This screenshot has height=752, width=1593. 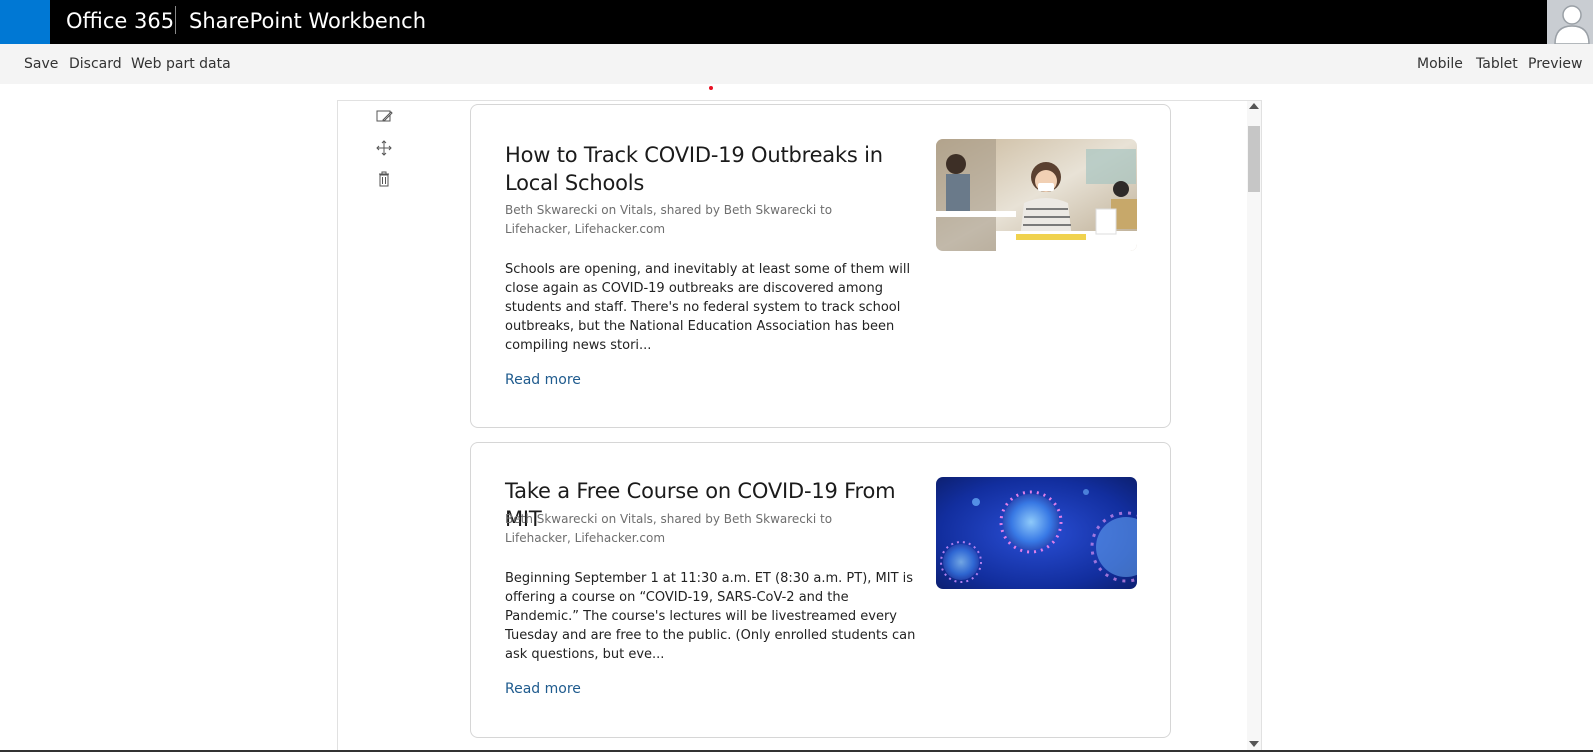 I want to click on edit-icon, so click(x=384, y=117).